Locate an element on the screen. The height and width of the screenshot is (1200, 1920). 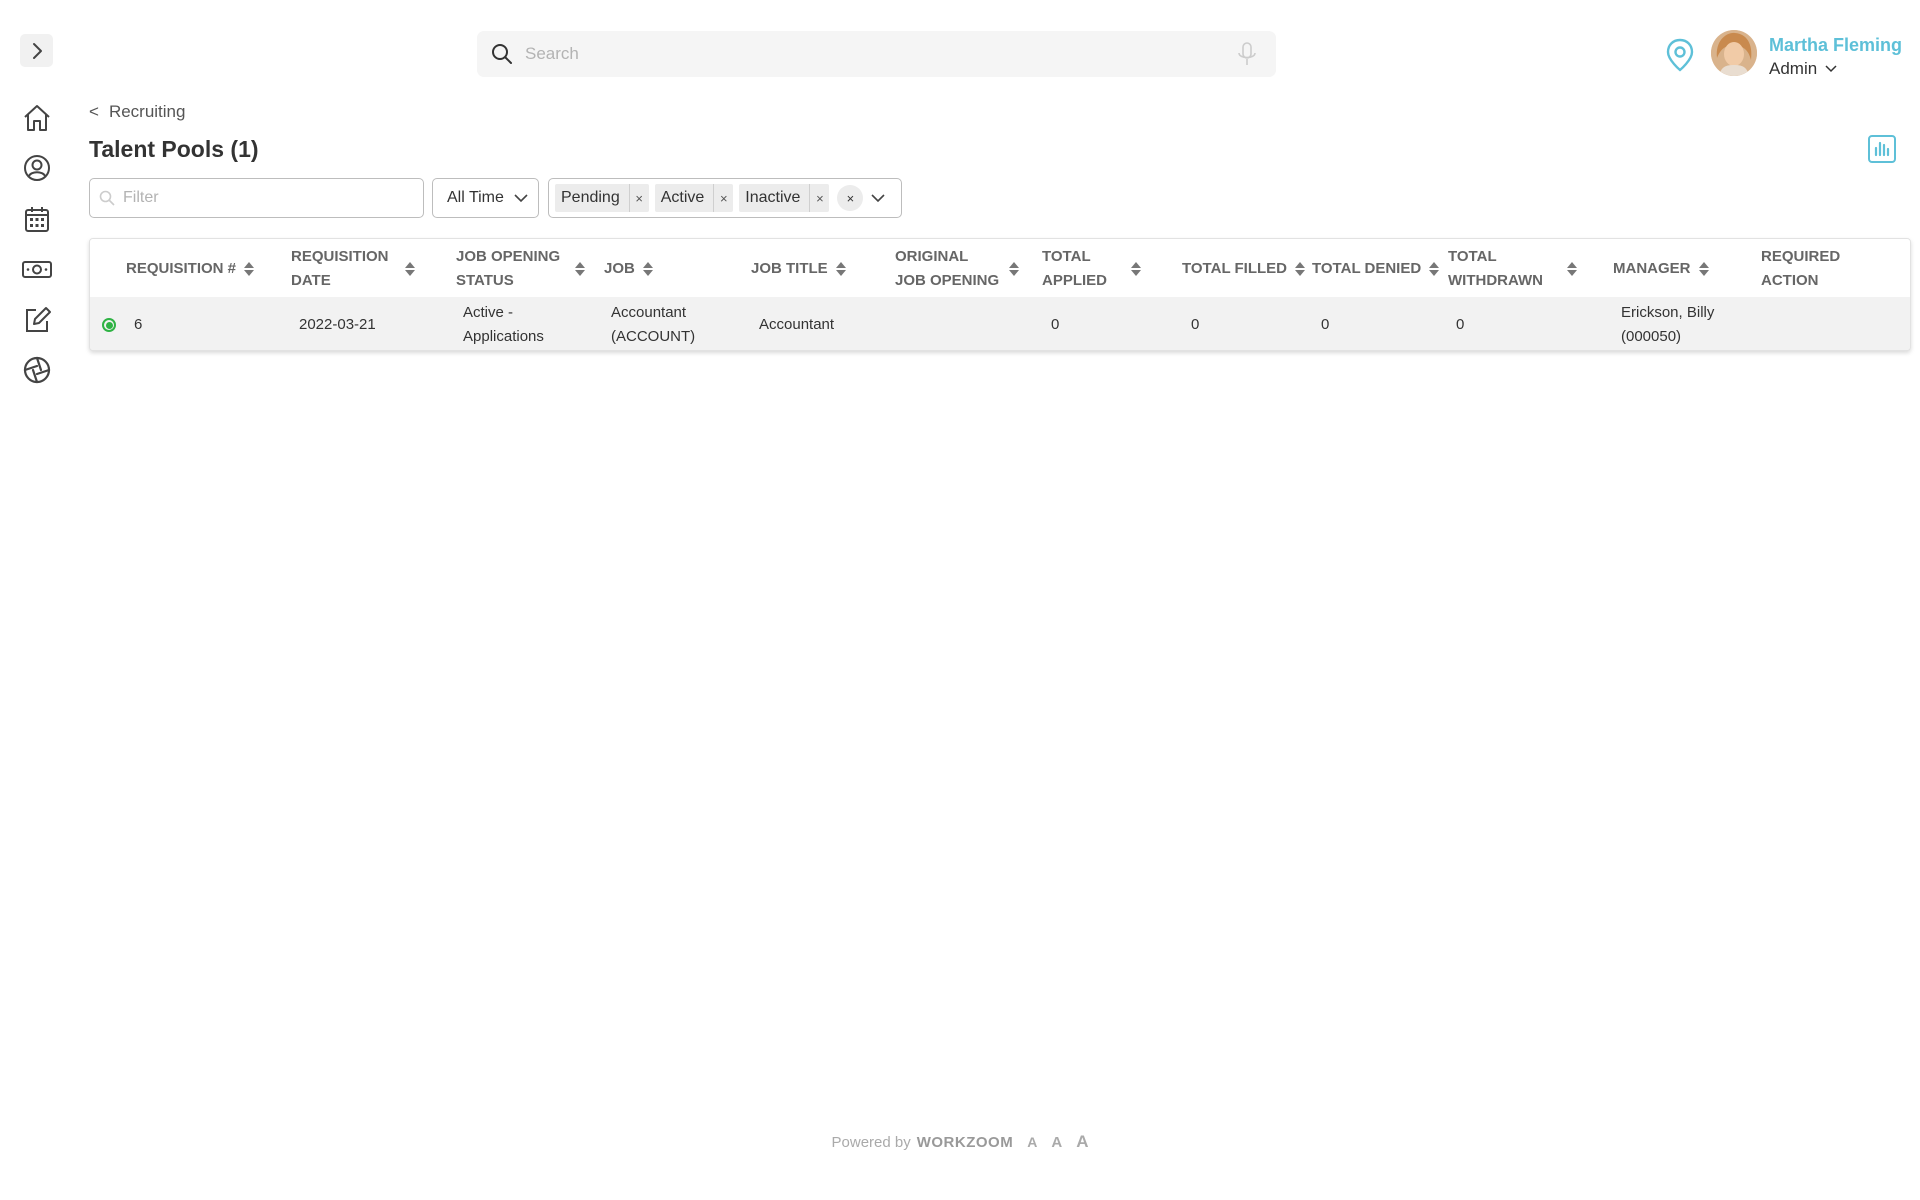
chevron-right-icon is located at coordinates (37, 50).